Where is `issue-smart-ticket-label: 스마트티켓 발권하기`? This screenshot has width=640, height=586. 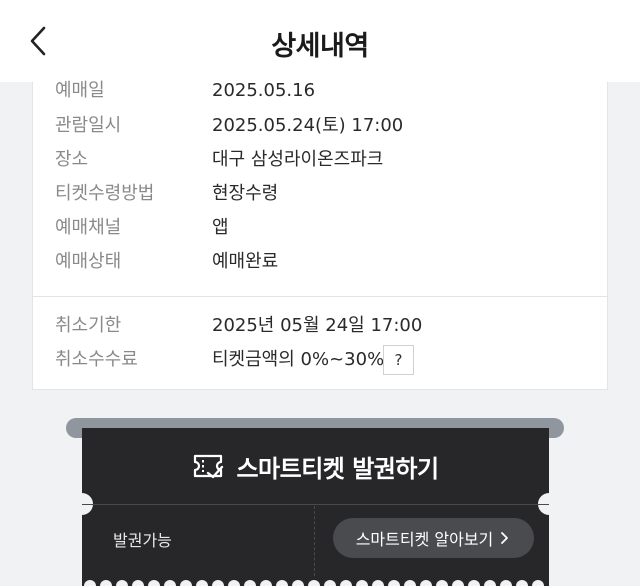
issue-smart-ticket-label: 스마트티켓 발권하기 is located at coordinates (337, 468).